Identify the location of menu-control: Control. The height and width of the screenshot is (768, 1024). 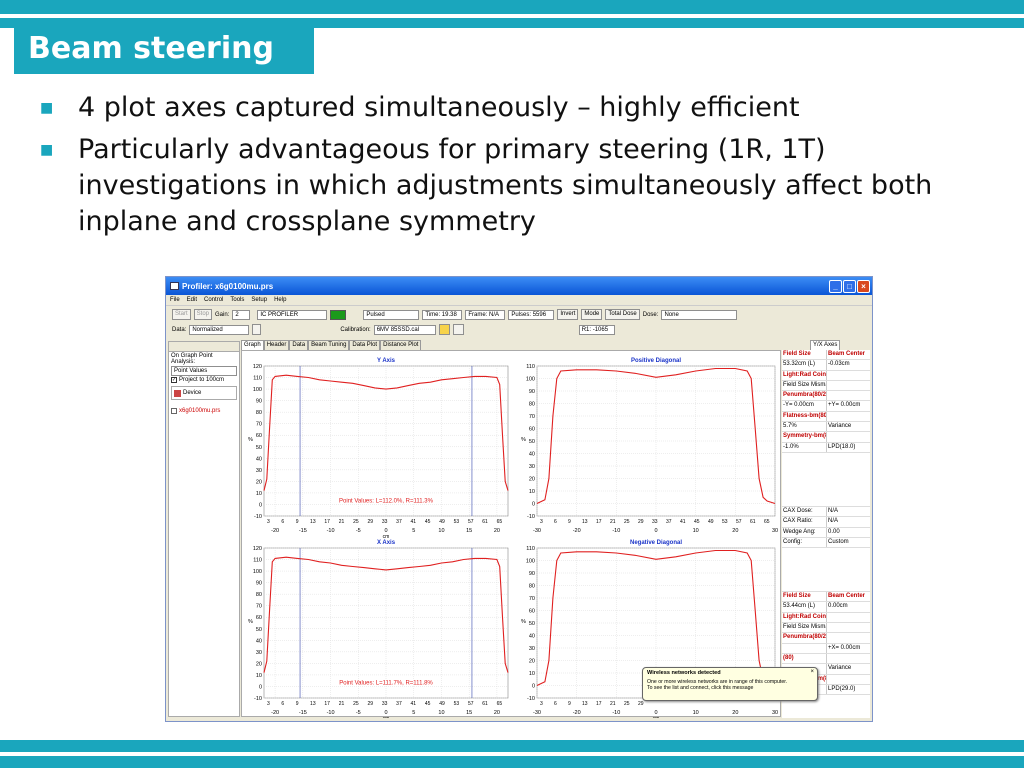
(213, 300).